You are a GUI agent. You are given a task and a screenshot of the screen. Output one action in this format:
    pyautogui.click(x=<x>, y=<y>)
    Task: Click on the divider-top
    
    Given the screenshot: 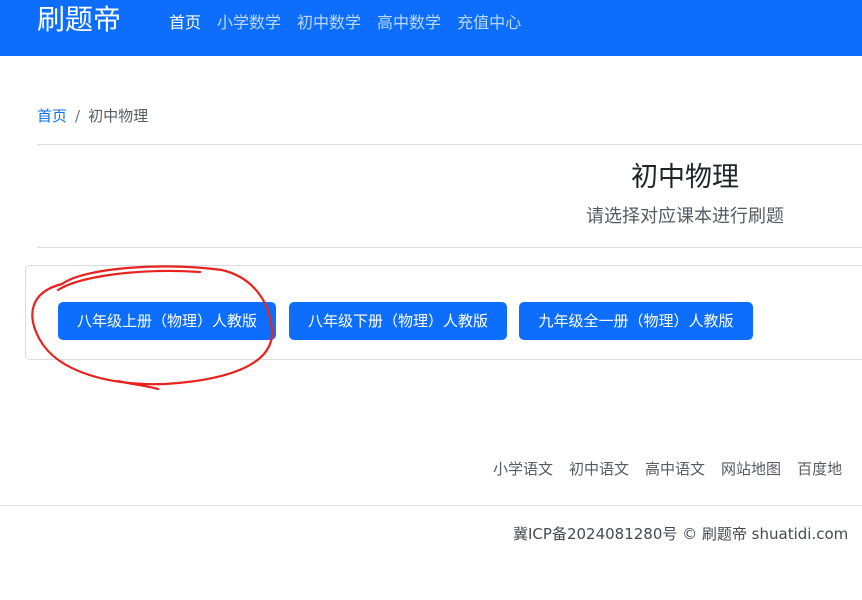 What is the action you would take?
    pyautogui.click(x=449, y=144)
    